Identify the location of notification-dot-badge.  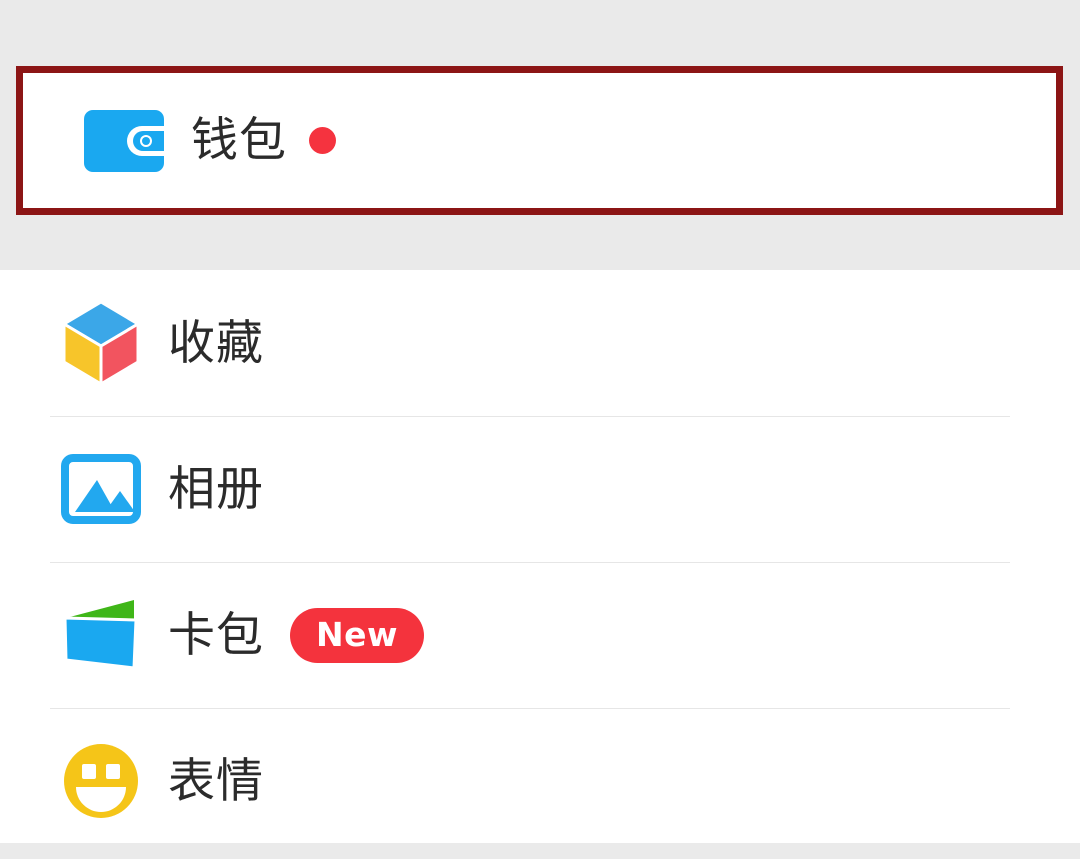
(322, 140).